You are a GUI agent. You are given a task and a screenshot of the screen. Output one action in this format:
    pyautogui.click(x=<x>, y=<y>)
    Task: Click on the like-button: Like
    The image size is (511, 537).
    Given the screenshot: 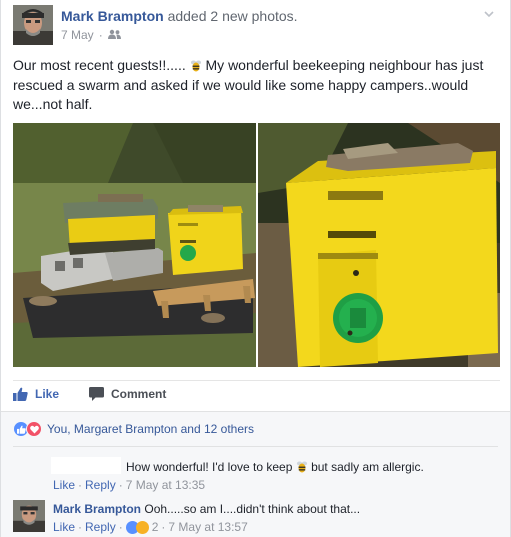 What is the action you would take?
    pyautogui.click(x=36, y=394)
    